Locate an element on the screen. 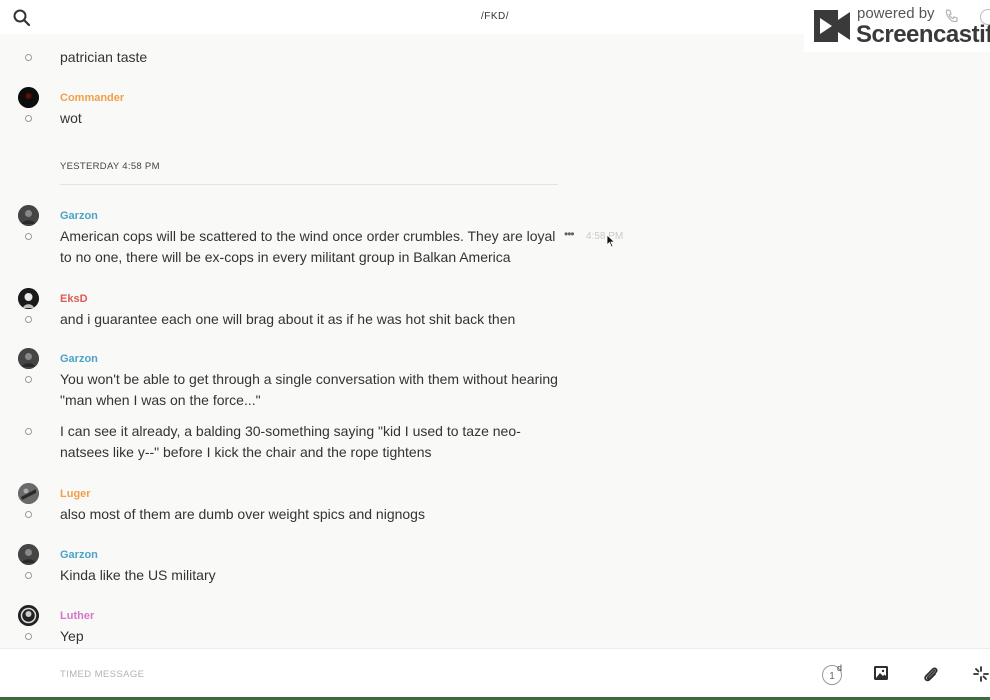  message-input is located at coordinates (420, 674).